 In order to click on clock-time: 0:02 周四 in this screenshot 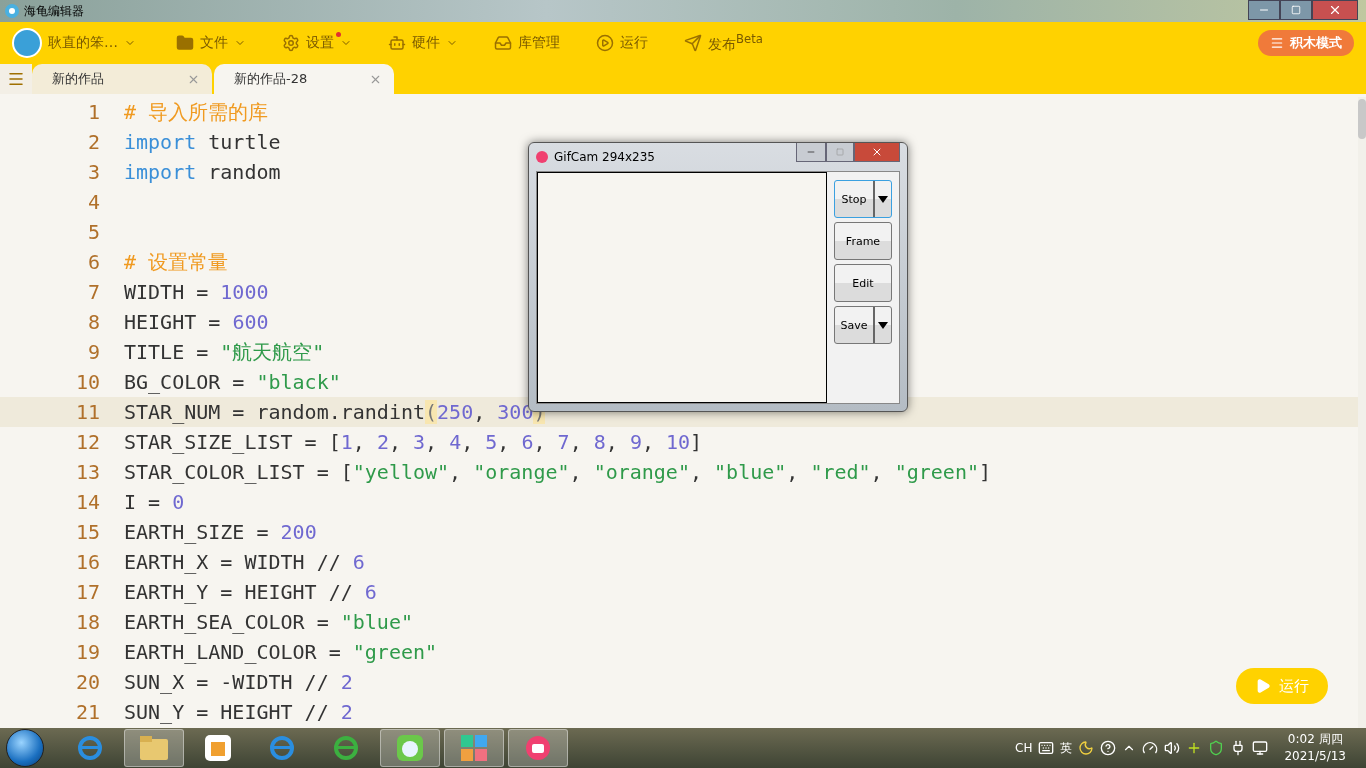, I will do `click(1315, 739)`.